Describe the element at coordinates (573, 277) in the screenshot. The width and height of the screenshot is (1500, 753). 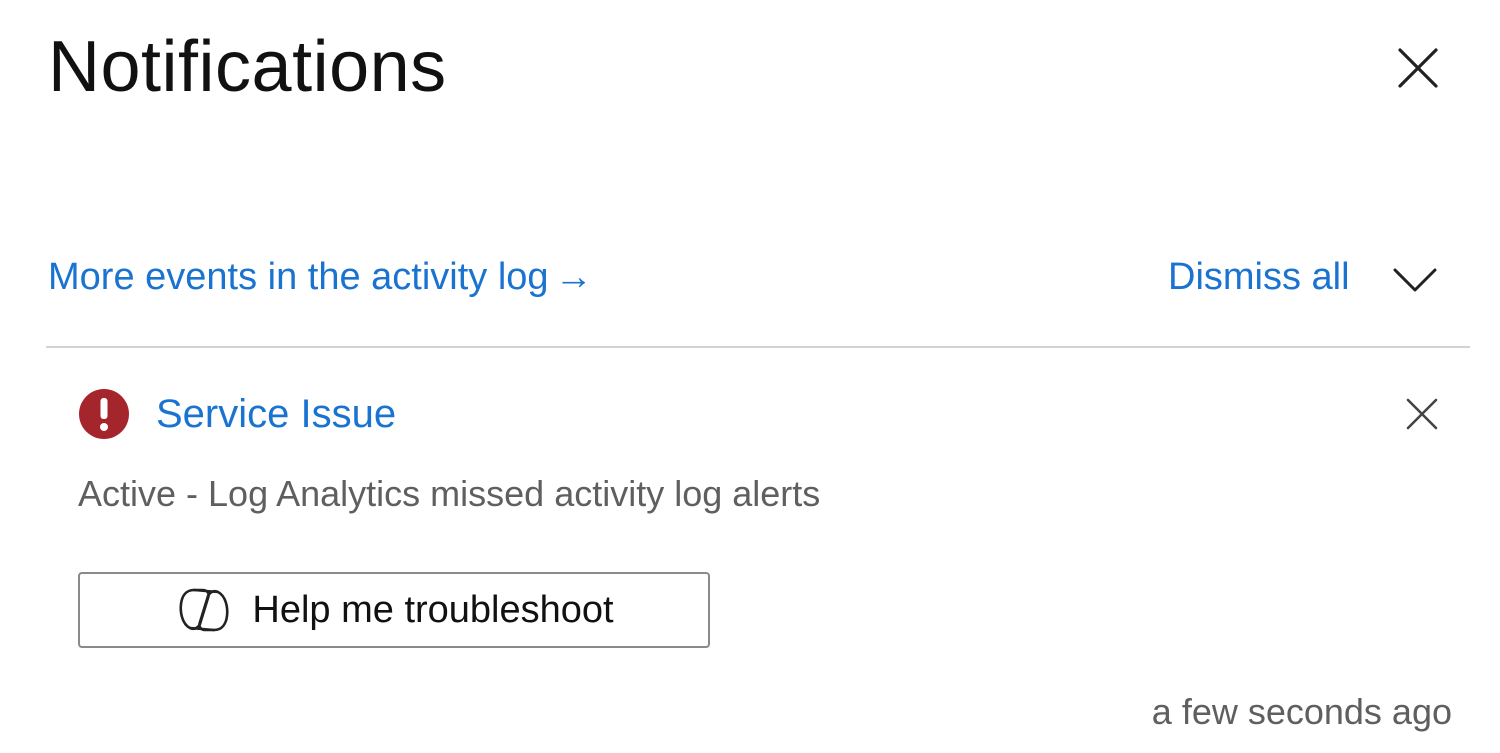
I see `arrow-right-icon: →` at that location.